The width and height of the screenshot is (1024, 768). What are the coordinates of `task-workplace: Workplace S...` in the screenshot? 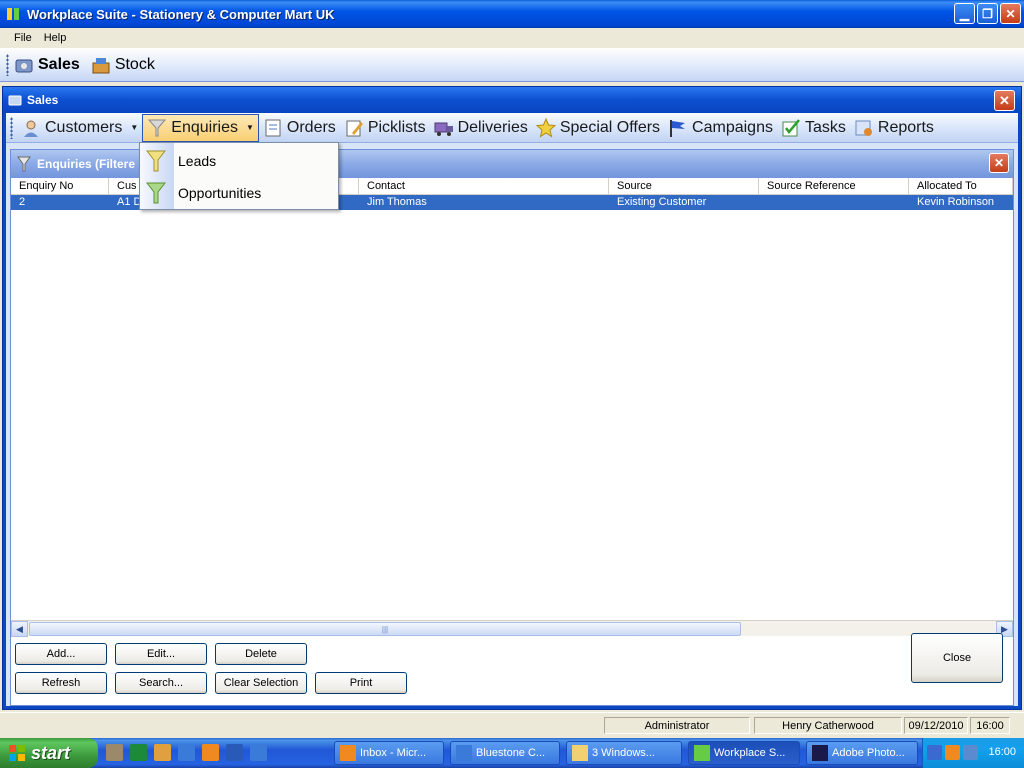 It's located at (744, 753).